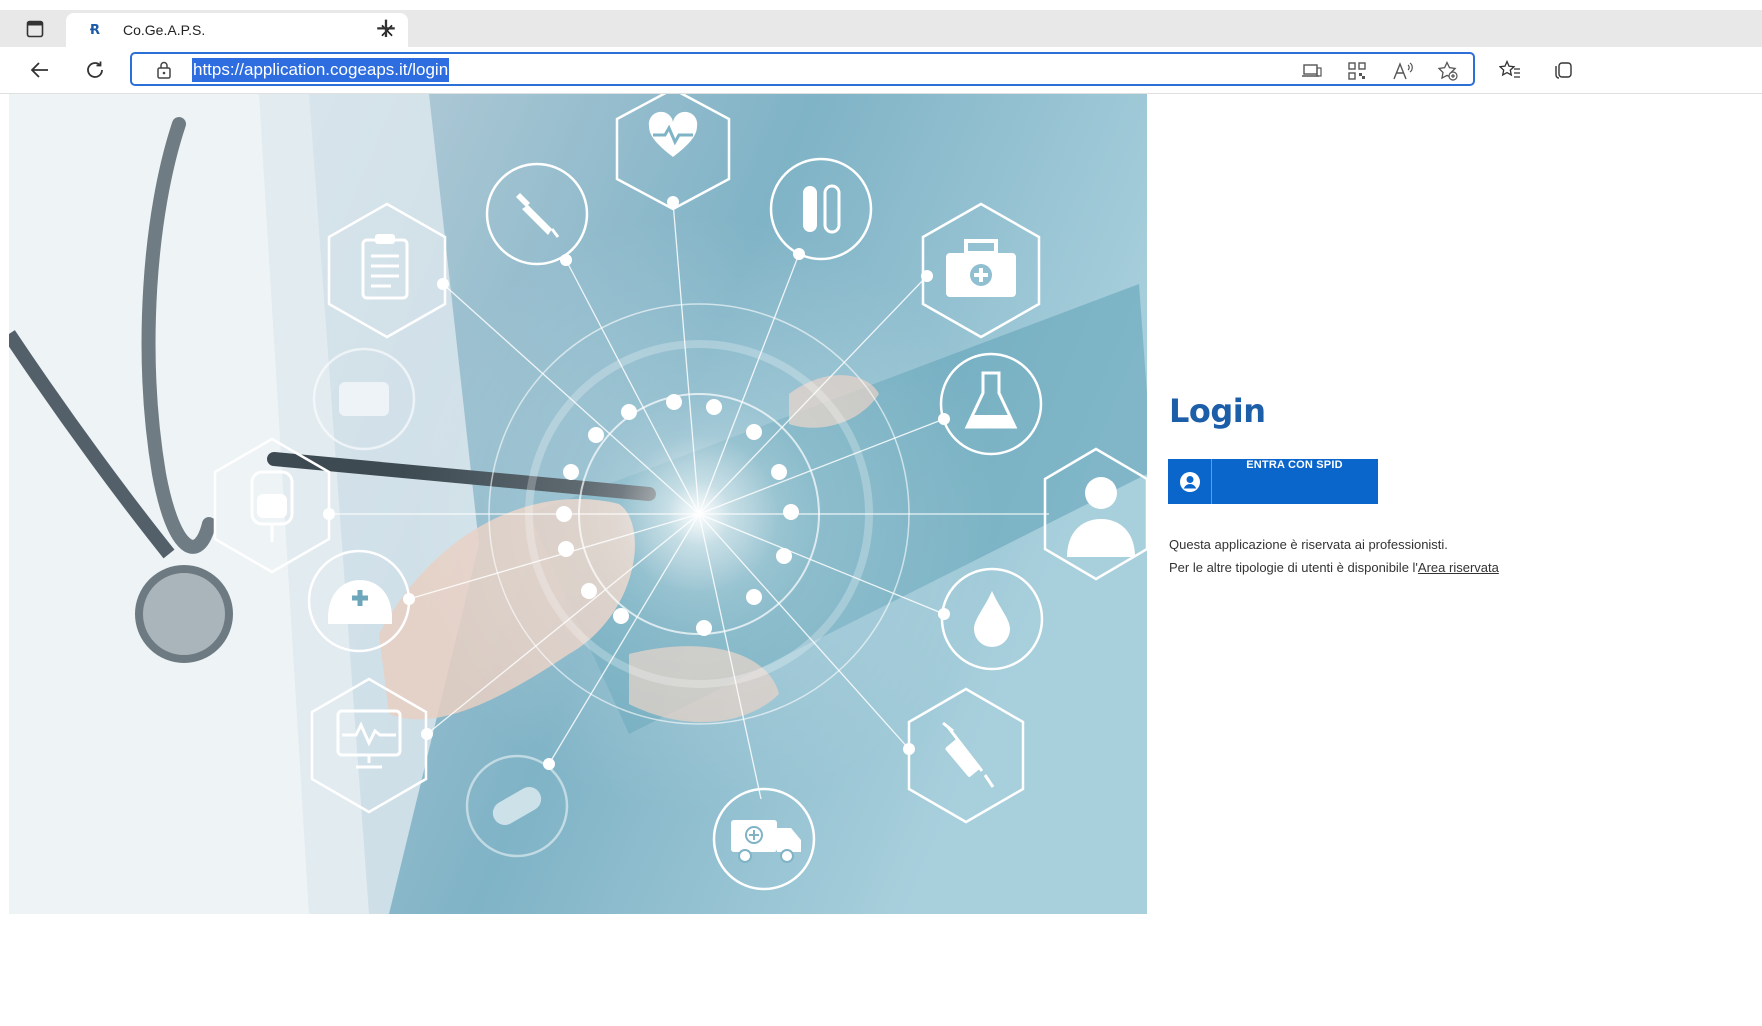 The width and height of the screenshot is (1762, 1026). Describe the element at coordinates (1101, 517) in the screenshot. I see `doctor-icon` at that location.